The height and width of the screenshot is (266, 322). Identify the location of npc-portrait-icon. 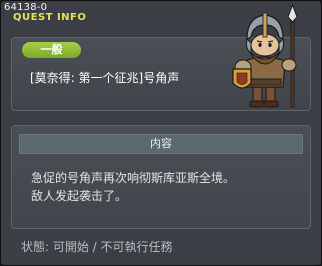
(265, 55).